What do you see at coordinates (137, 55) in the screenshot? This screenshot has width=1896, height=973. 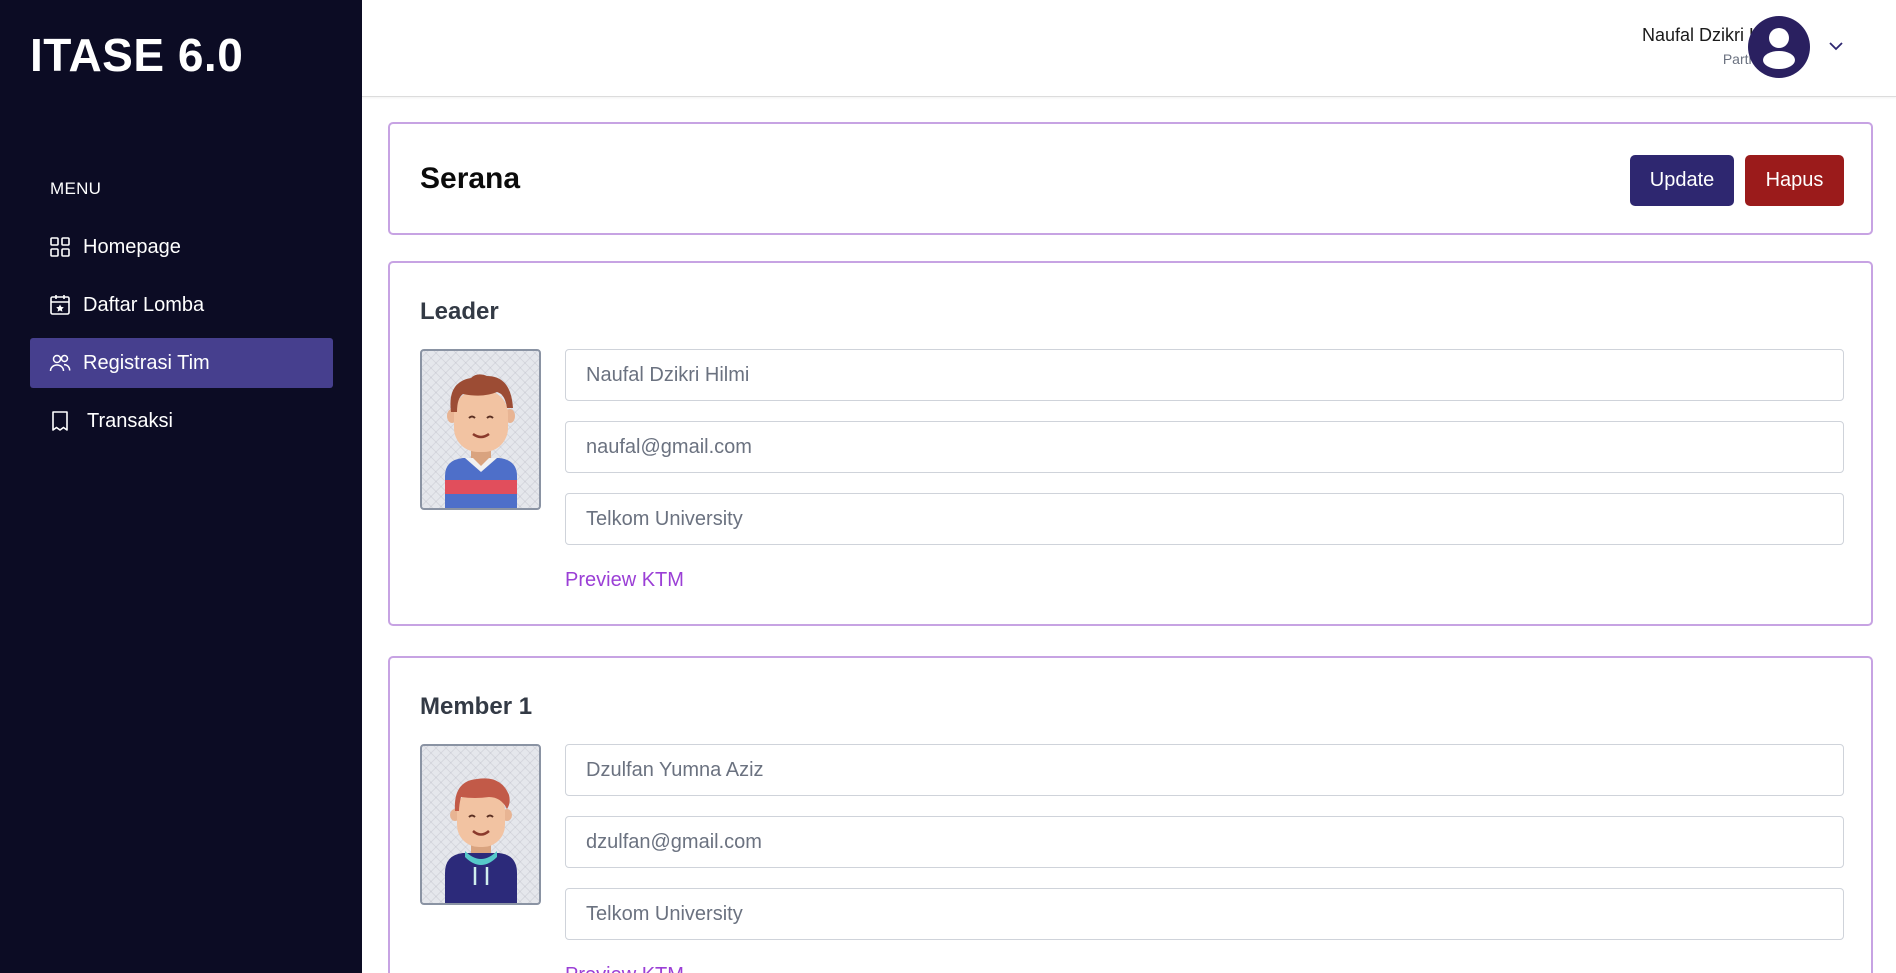 I see `brand-logo-text: ITASE 6.0` at bounding box center [137, 55].